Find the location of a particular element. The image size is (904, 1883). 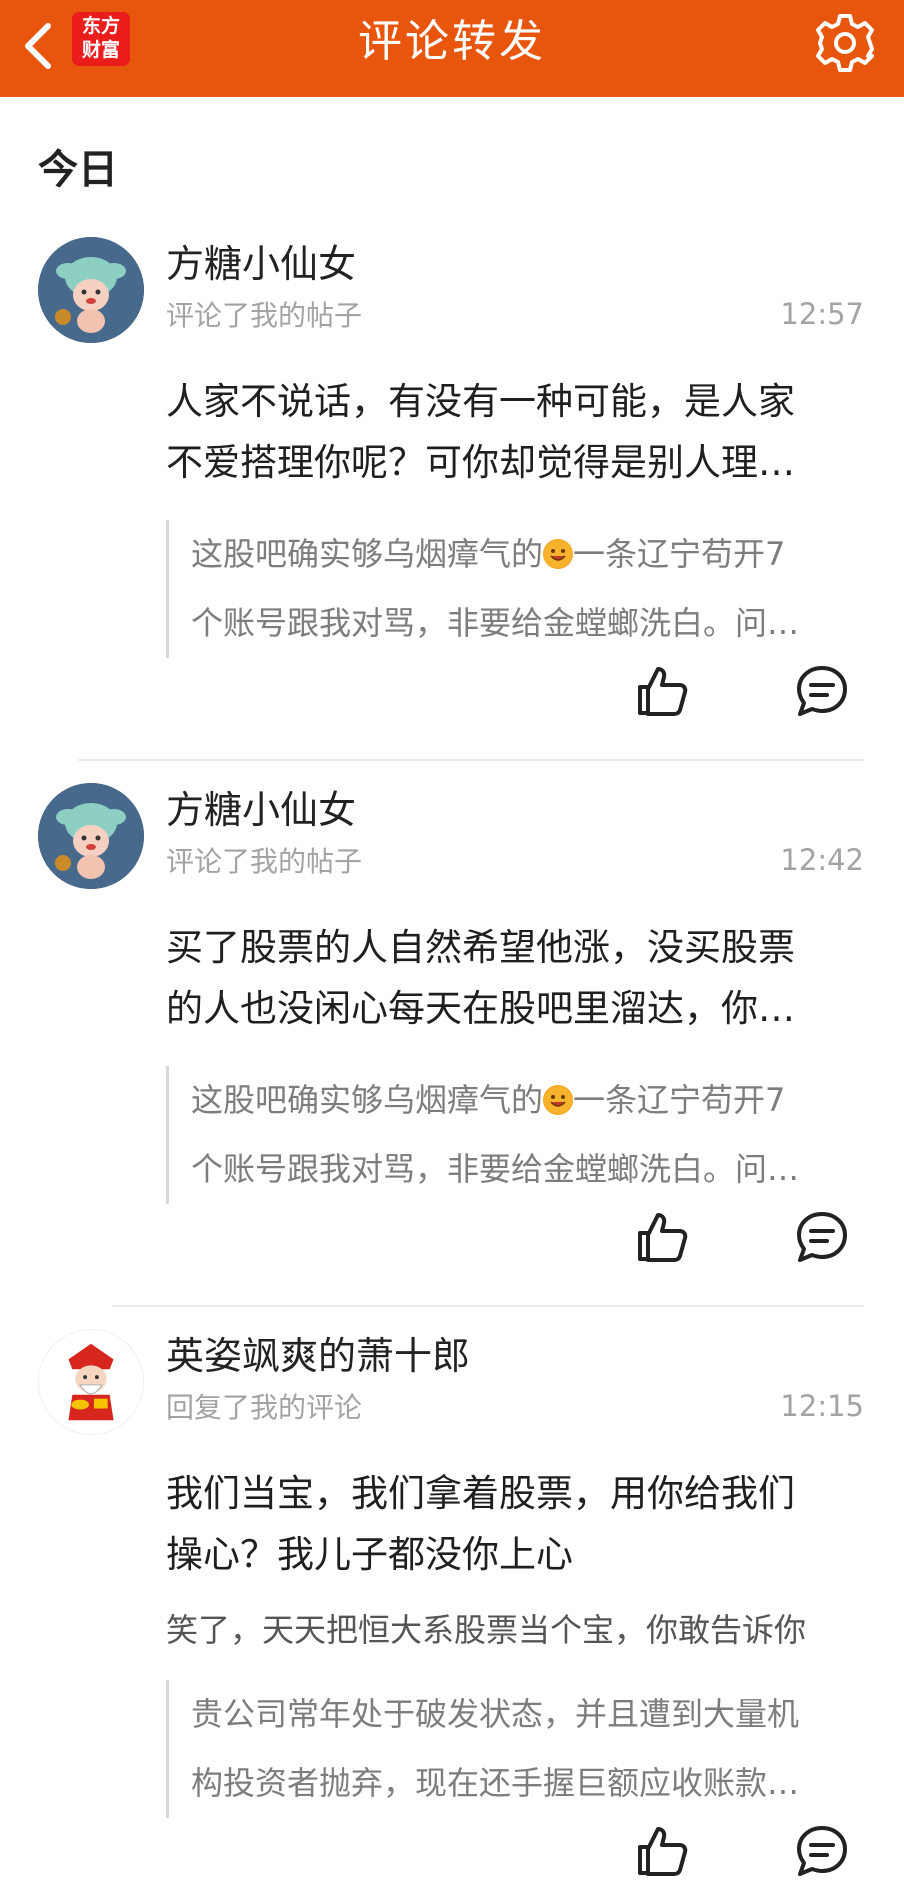

content-line: 买了股票的人自然希望他涨，没买股票 is located at coordinates (480, 947).